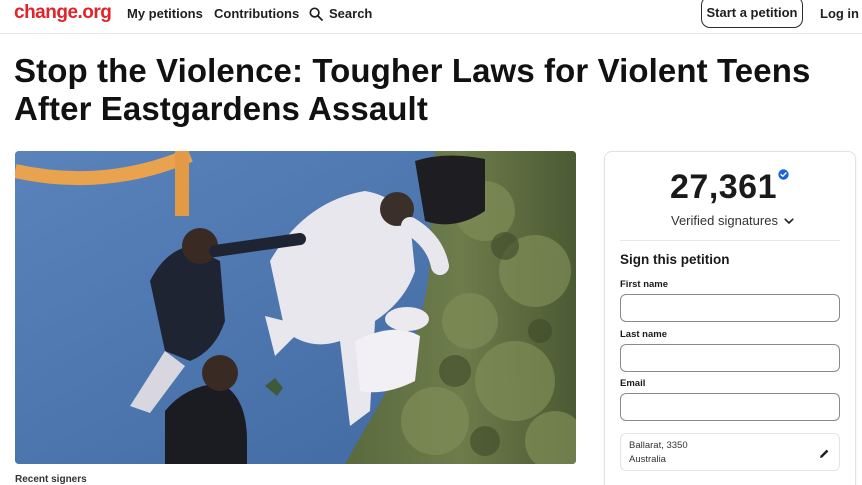 This screenshot has width=862, height=485. Describe the element at coordinates (351, 13) in the screenshot. I see `search-label: Search` at that location.